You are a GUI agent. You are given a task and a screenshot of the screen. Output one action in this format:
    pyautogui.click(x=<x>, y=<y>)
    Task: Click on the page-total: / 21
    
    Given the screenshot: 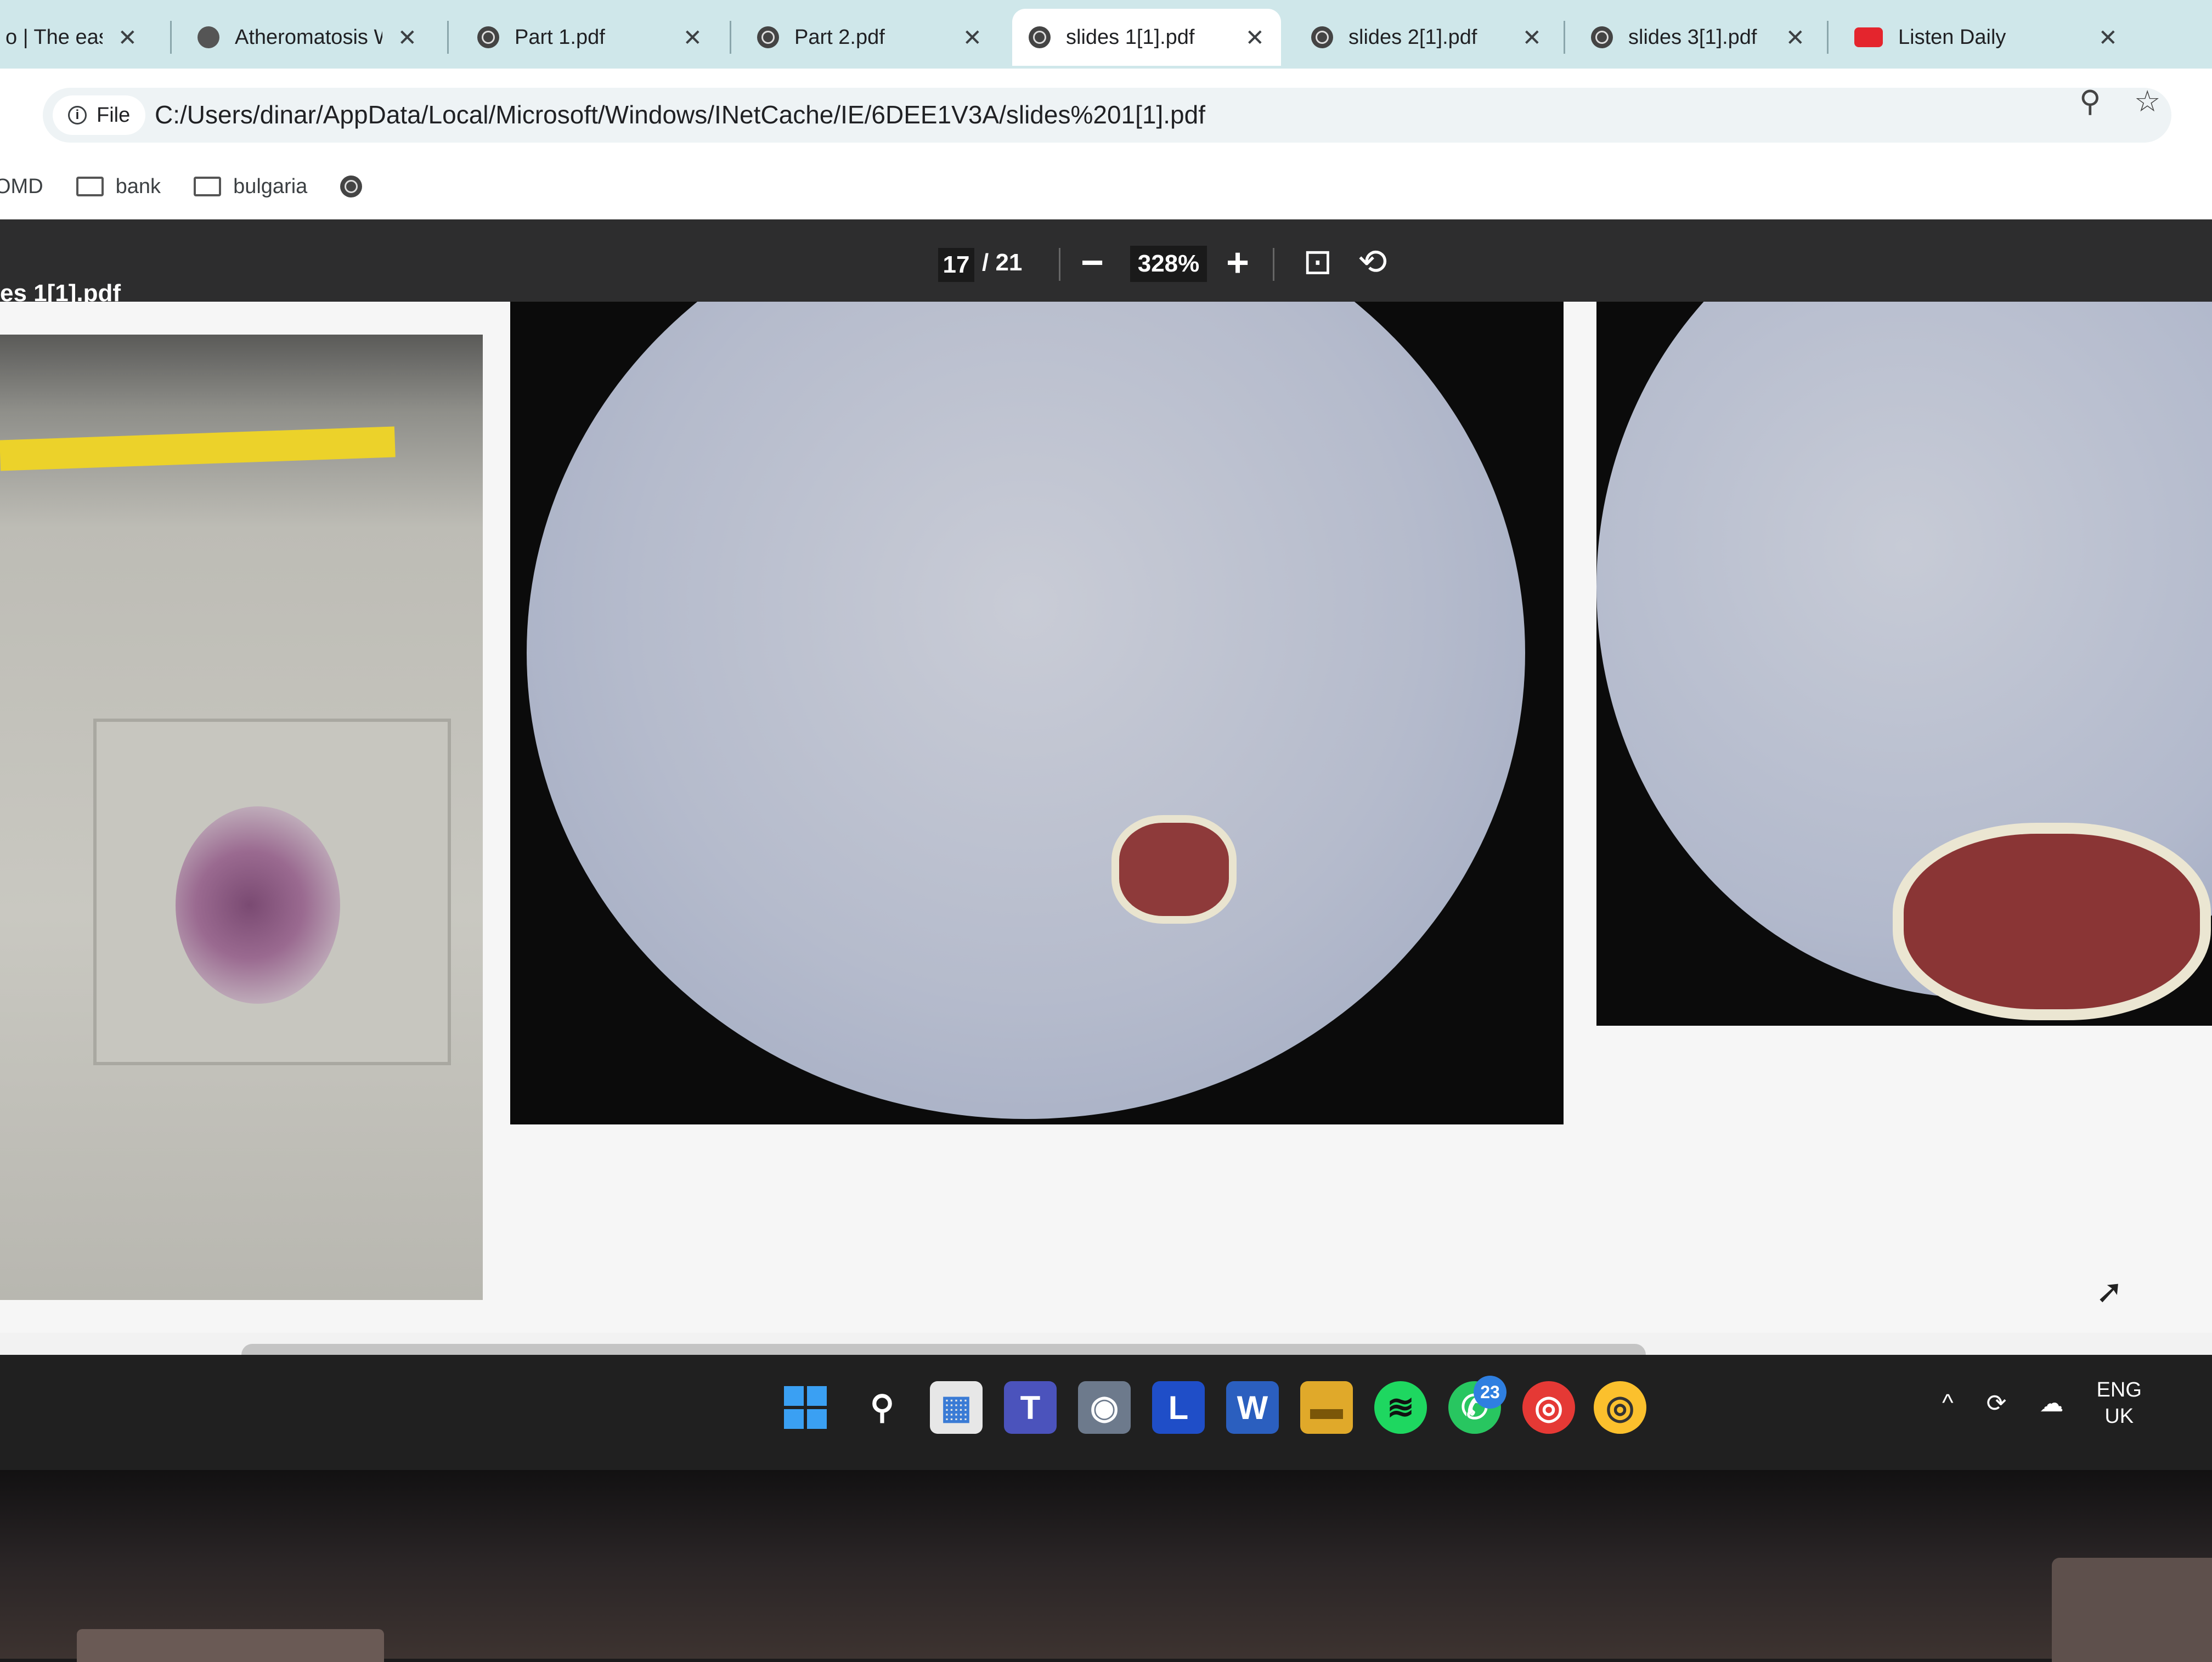 What is the action you would take?
    pyautogui.click(x=1002, y=262)
    